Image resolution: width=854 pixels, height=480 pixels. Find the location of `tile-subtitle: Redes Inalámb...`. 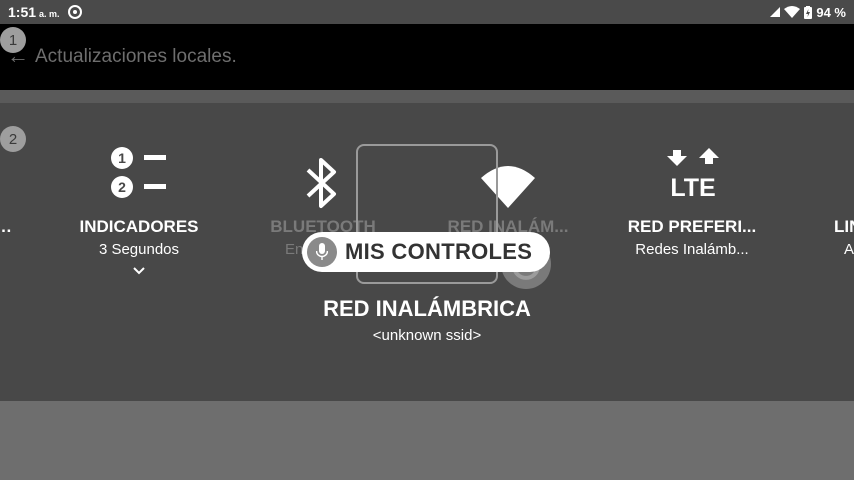

tile-subtitle: Redes Inalámb... is located at coordinates (692, 249).